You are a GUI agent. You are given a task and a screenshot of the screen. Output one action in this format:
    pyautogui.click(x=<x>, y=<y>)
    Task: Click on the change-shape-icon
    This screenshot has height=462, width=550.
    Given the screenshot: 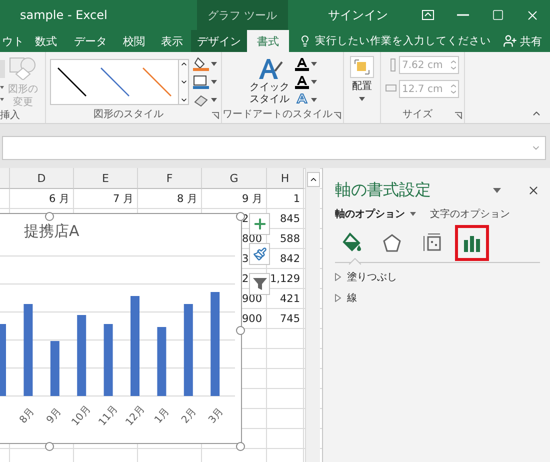 What is the action you would take?
    pyautogui.click(x=23, y=68)
    